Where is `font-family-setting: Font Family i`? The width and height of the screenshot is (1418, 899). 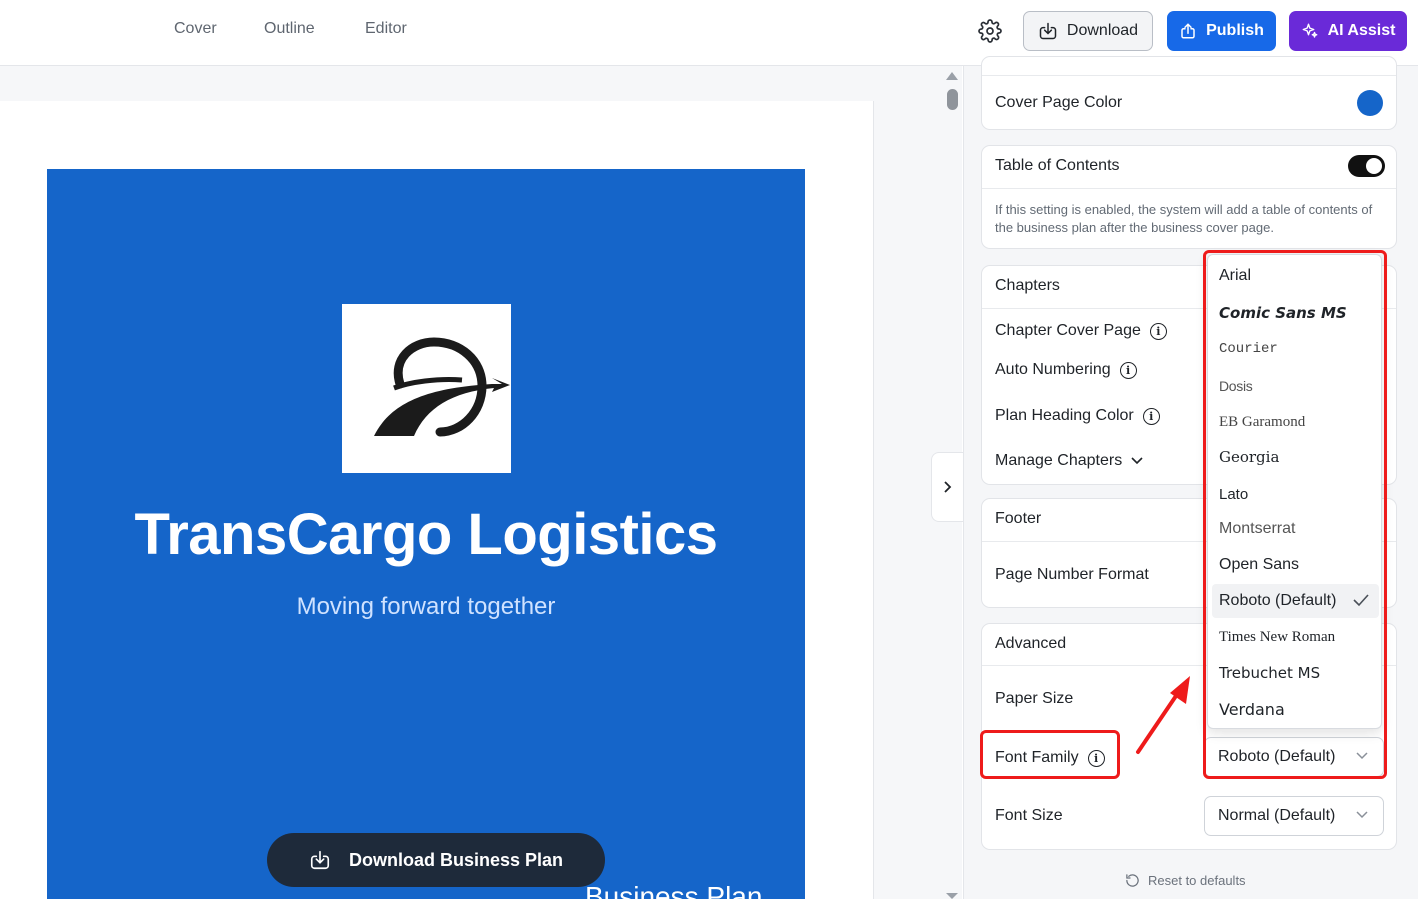
font-family-setting: Font Family i is located at coordinates (1050, 758).